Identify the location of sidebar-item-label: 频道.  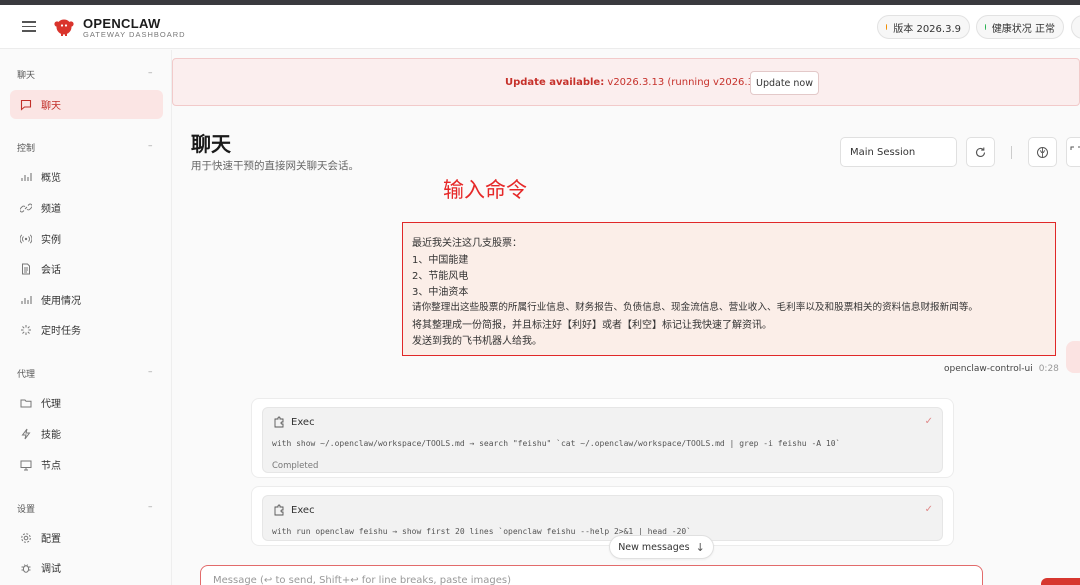
(51, 209).